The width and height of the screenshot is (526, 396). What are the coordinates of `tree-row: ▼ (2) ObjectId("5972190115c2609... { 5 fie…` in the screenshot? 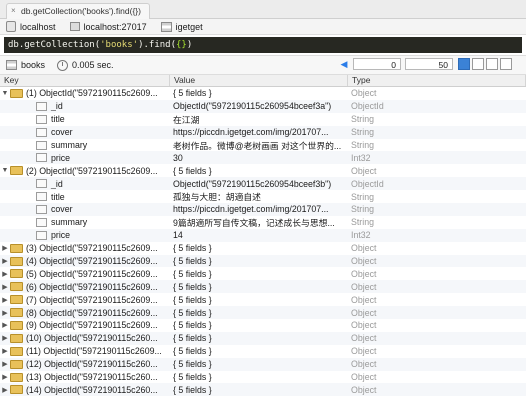 It's located at (263, 170).